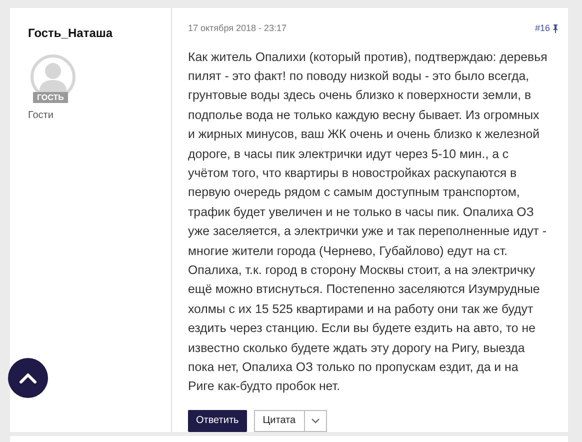 This screenshot has width=582, height=442. I want to click on reply-button: Ответить, so click(217, 421).